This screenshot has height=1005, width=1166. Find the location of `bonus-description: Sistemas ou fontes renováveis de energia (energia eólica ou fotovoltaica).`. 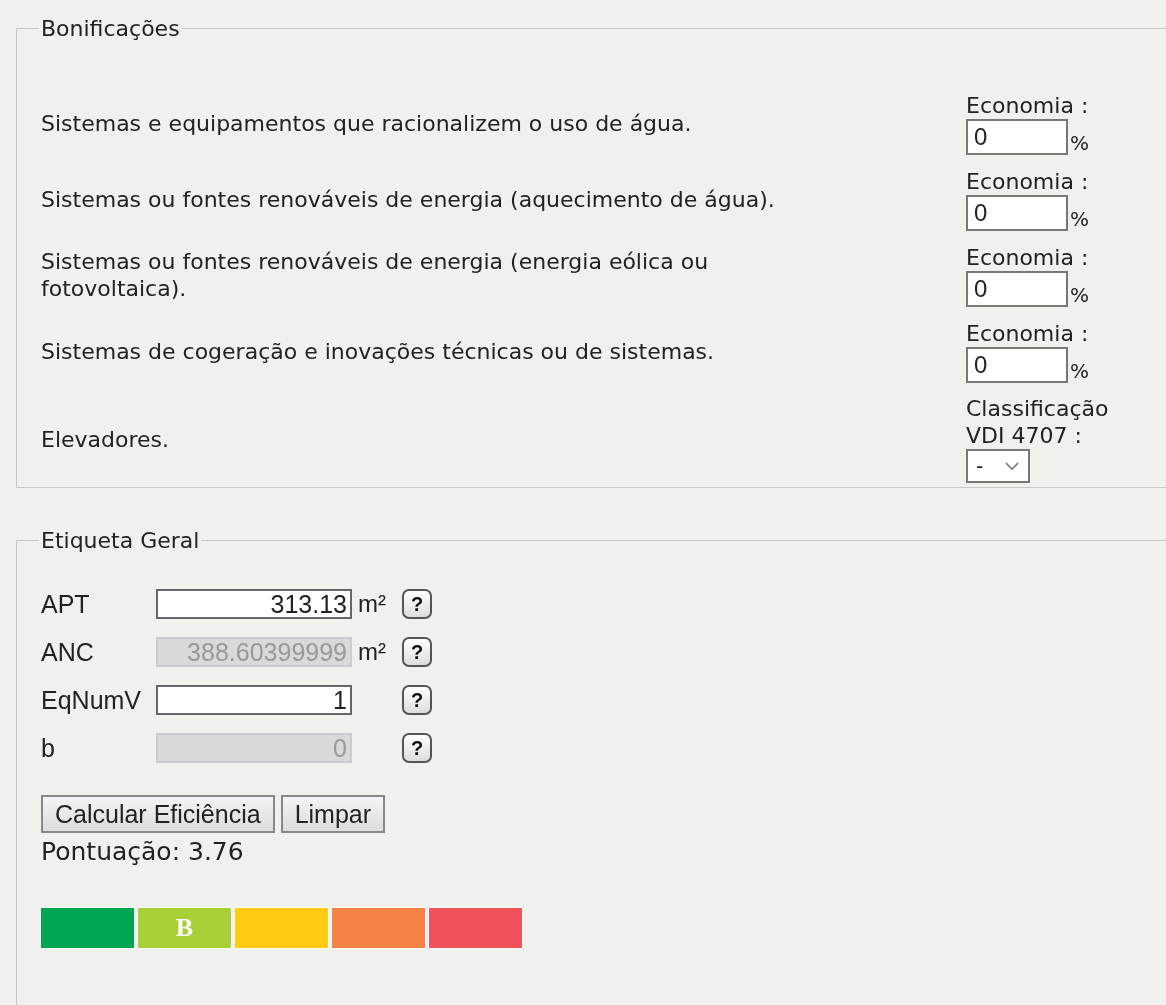

bonus-description: Sistemas ou fontes renováveis de energia (energia eólica ou fotovoltaica). is located at coordinates (375, 275).